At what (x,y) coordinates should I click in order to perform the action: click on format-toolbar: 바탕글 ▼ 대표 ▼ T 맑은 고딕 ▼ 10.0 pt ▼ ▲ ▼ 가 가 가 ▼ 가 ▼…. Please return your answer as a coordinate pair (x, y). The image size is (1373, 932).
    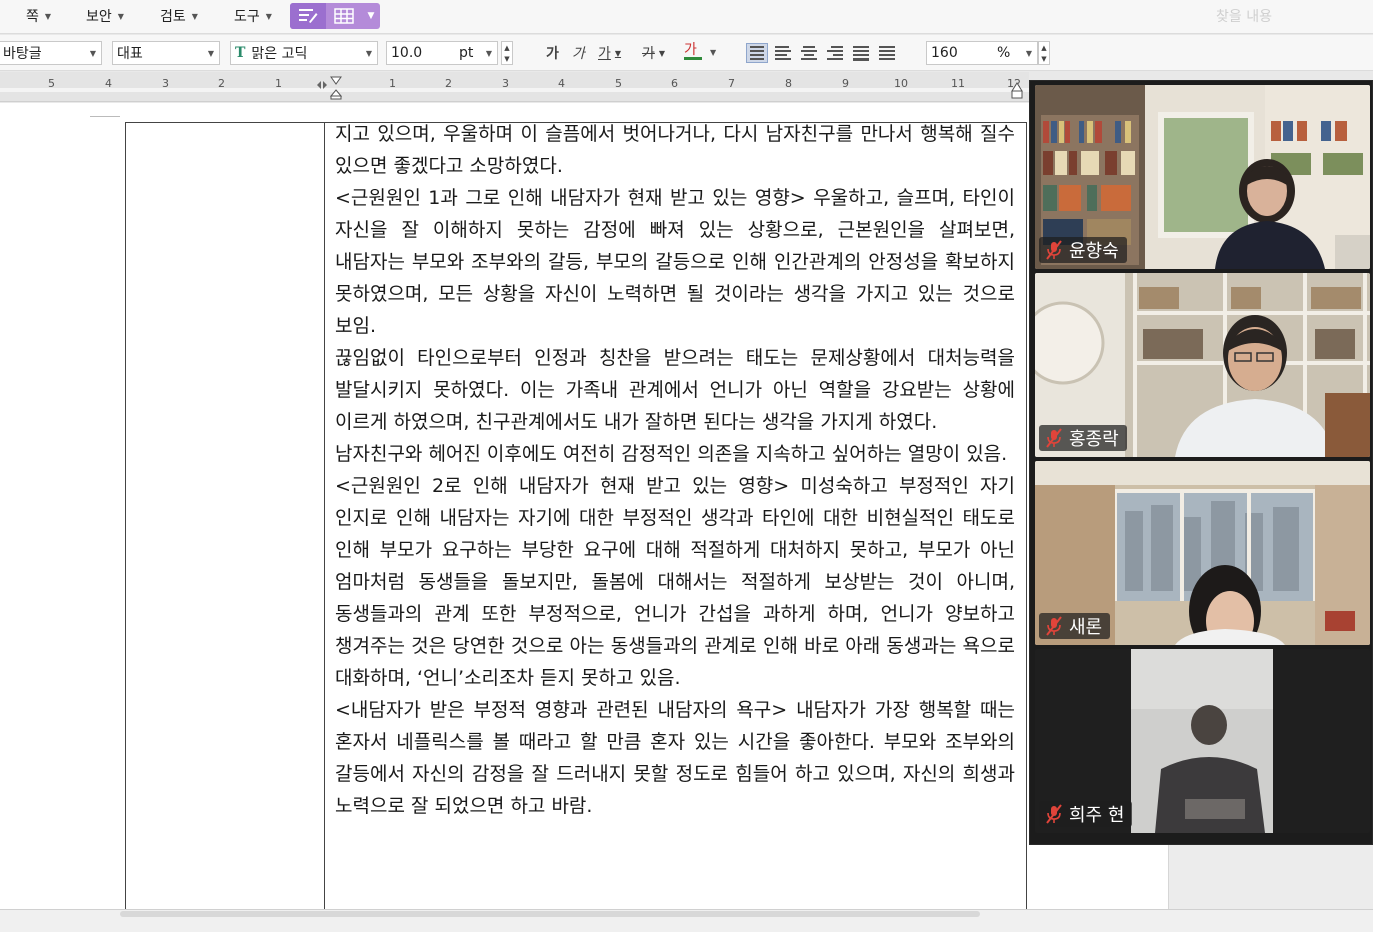
    Looking at the image, I should click on (686, 53).